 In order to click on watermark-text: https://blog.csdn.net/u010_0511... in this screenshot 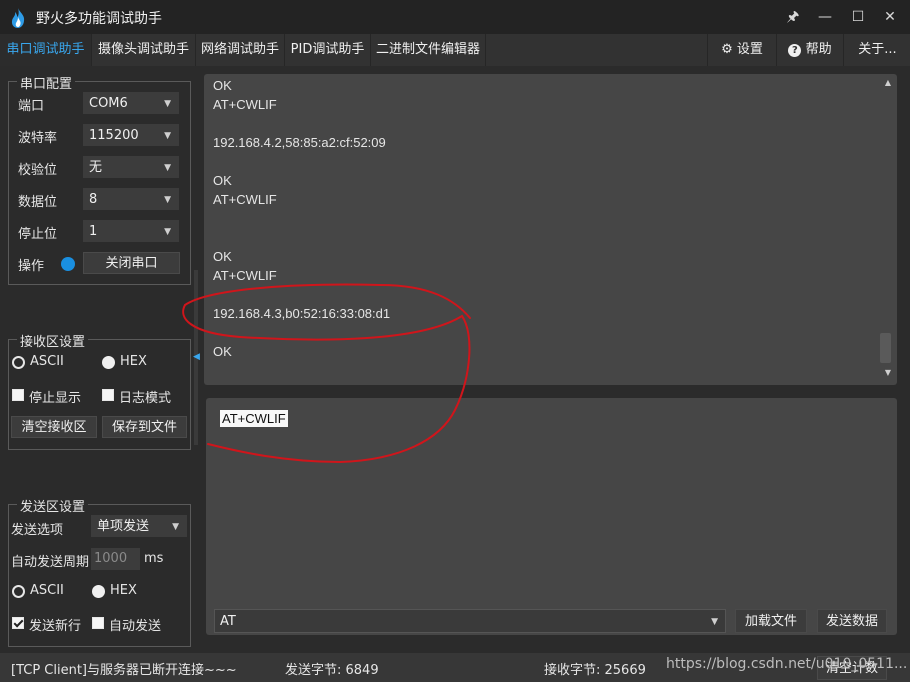, I will do `click(787, 664)`.